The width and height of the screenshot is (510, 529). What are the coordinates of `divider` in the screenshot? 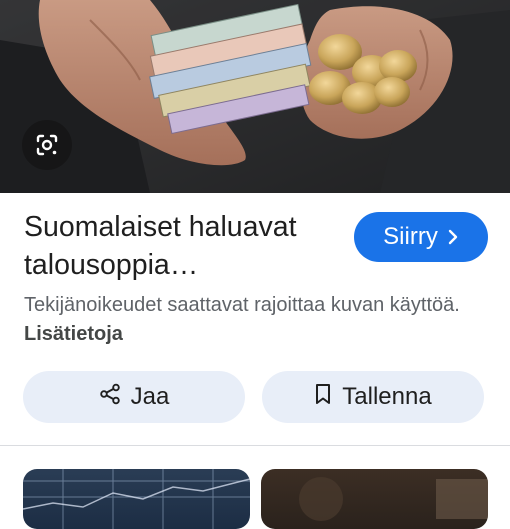 It's located at (255, 445).